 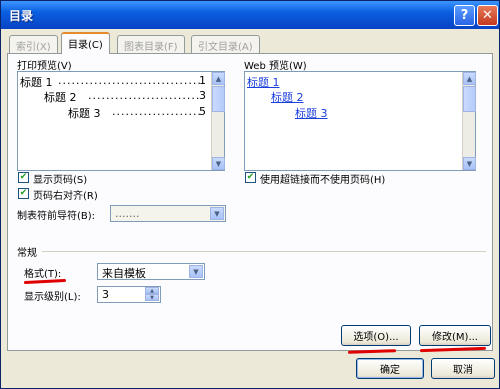 What do you see at coordinates (33, 44) in the screenshot?
I see `tab-index: 索引(X)` at bounding box center [33, 44].